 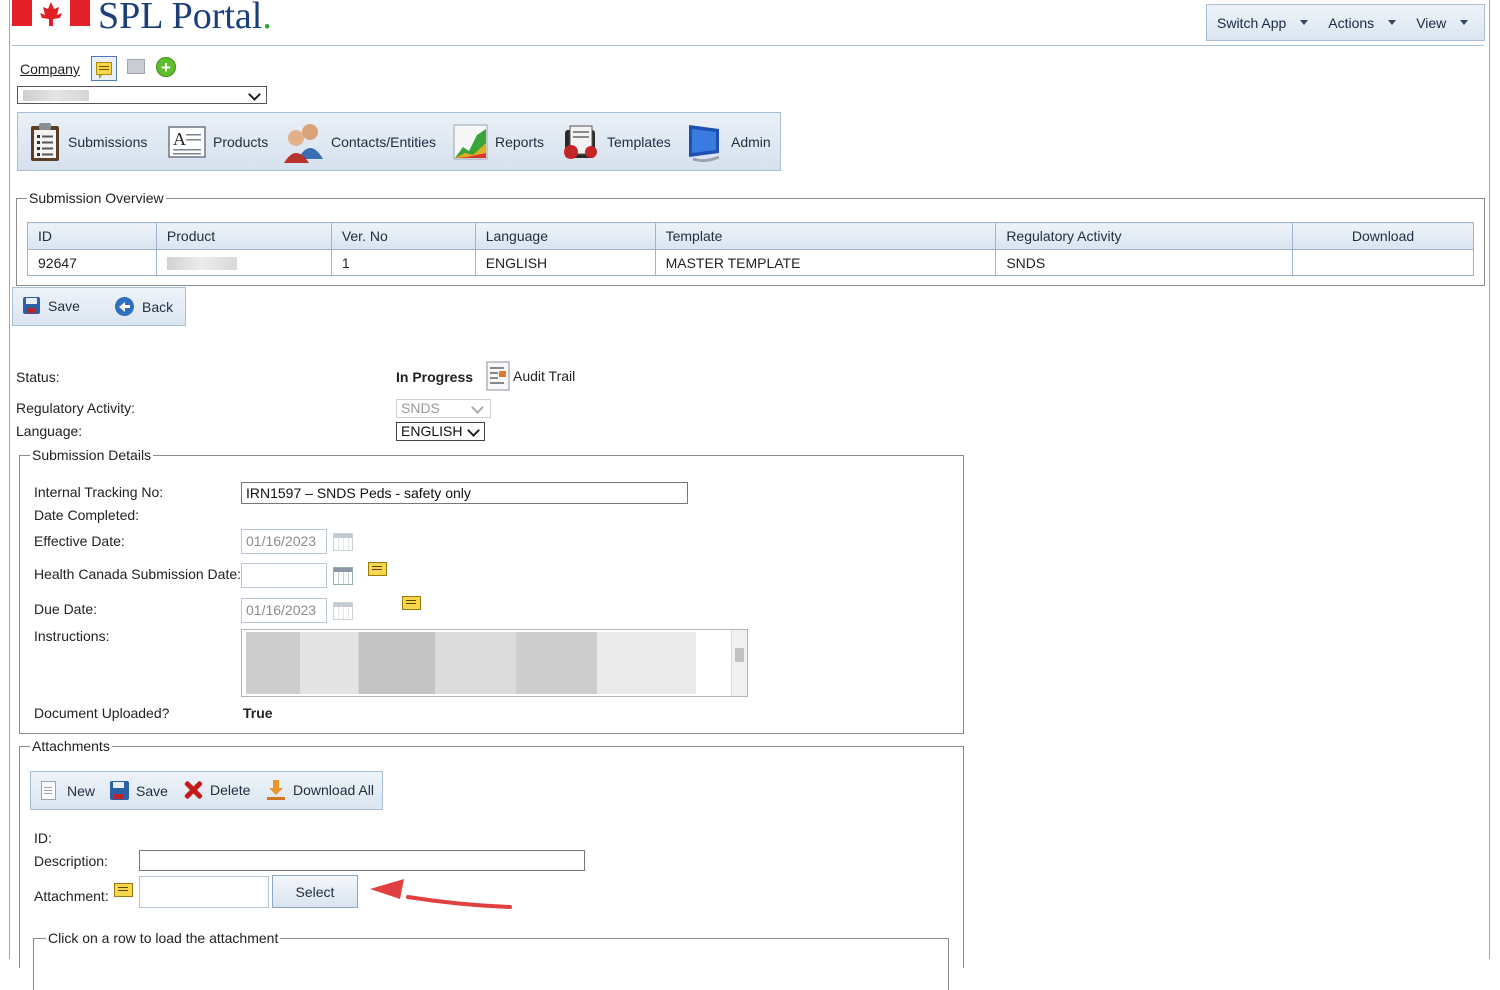 What do you see at coordinates (728, 141) in the screenshot?
I see `module-admin: Admin` at bounding box center [728, 141].